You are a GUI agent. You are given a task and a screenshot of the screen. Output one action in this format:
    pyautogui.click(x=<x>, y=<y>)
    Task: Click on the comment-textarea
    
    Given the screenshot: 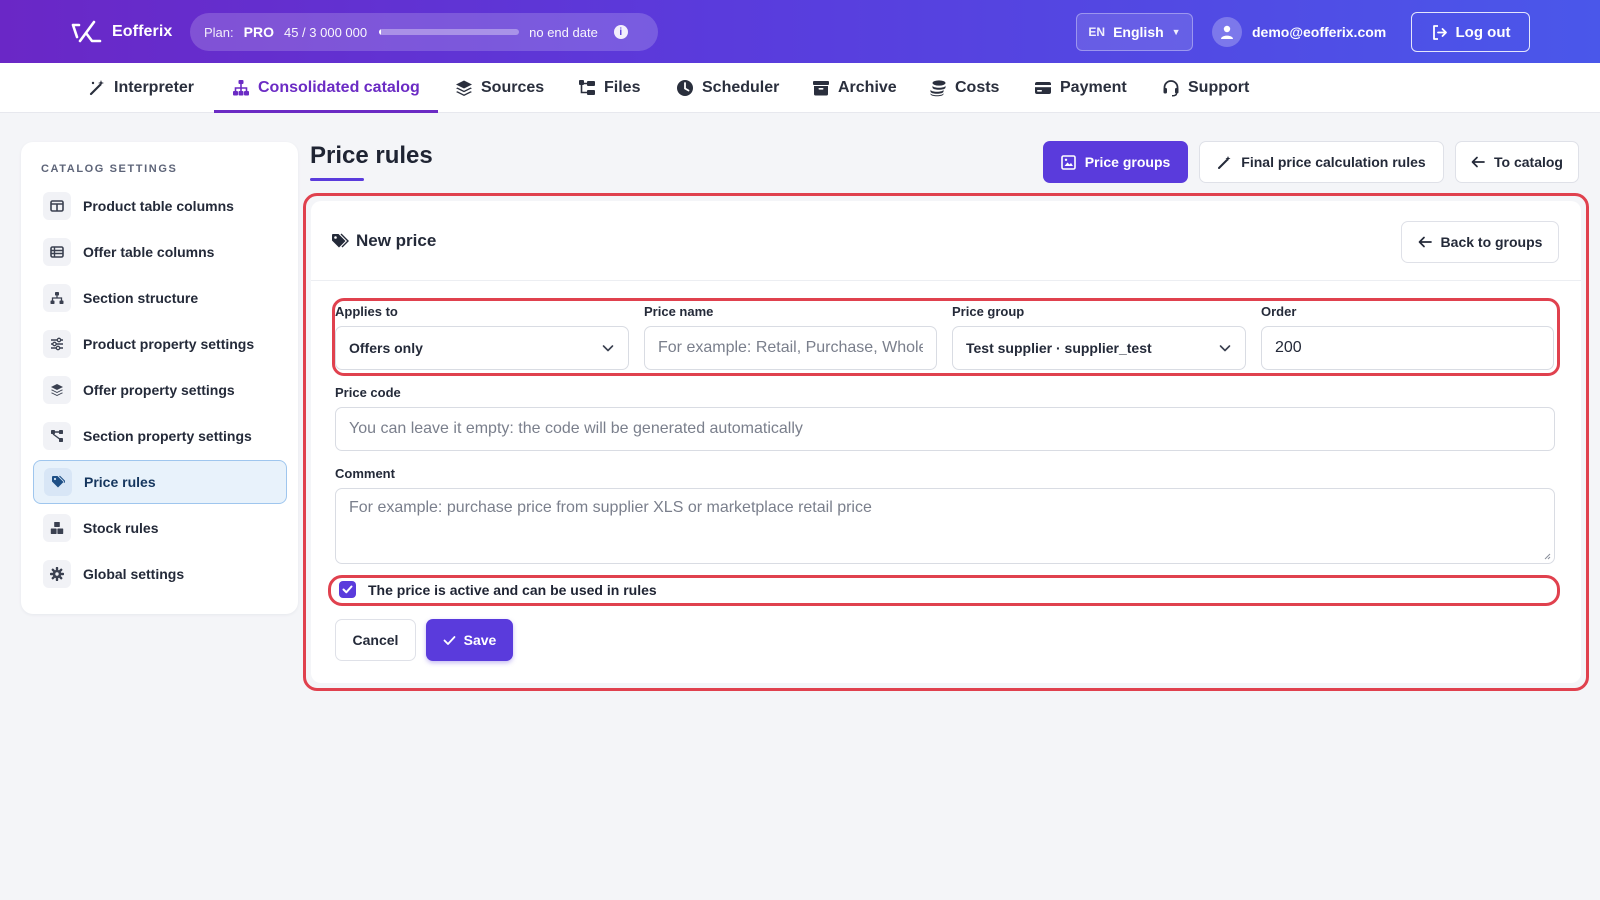 What is the action you would take?
    pyautogui.click(x=945, y=526)
    